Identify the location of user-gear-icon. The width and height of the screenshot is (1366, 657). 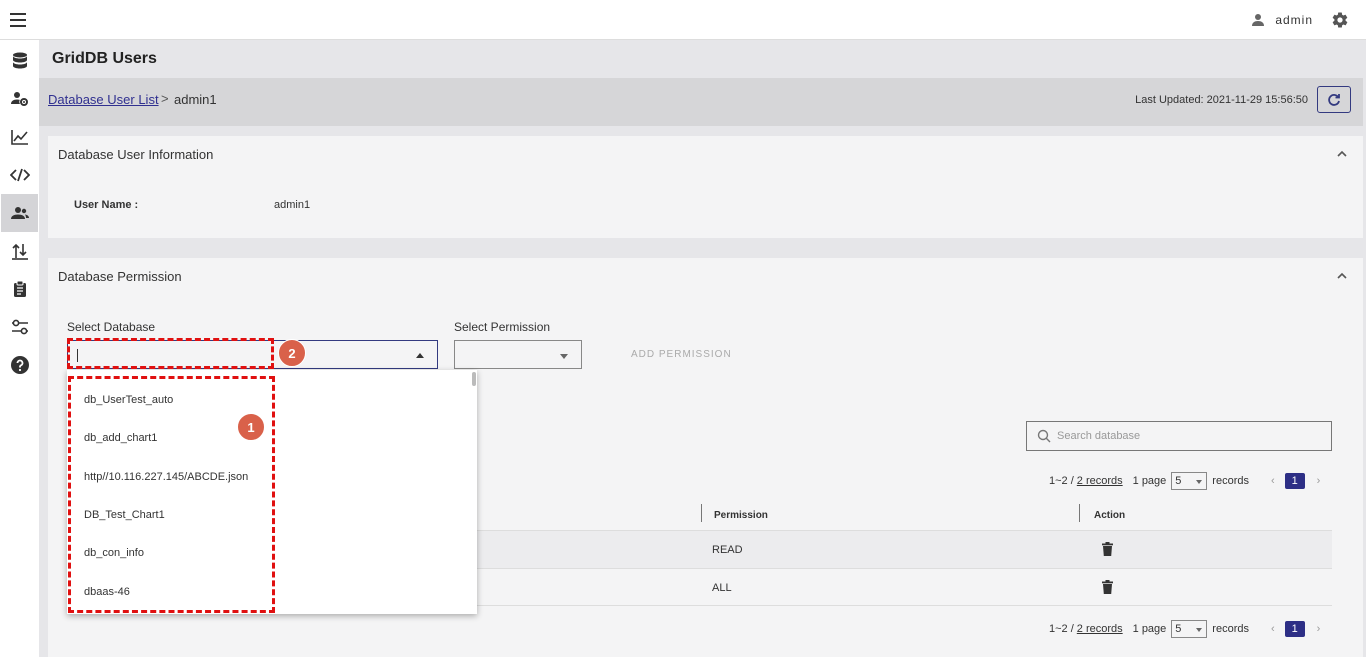
(19, 99).